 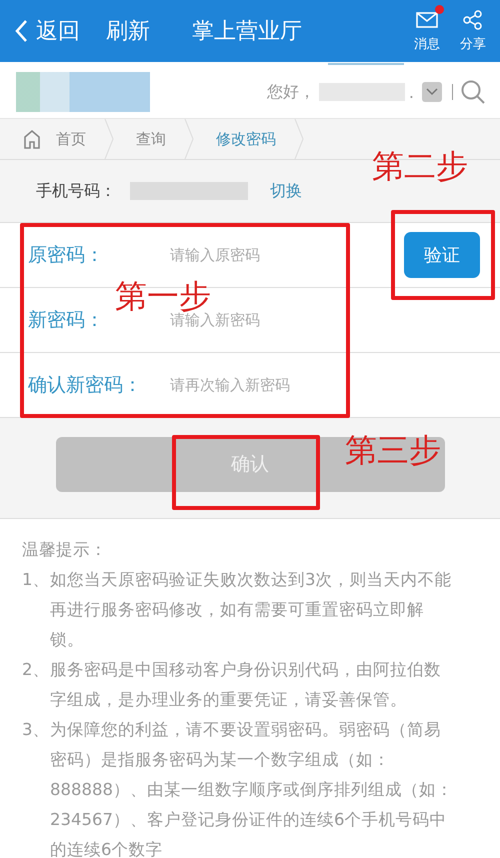 What do you see at coordinates (286, 191) in the screenshot?
I see `switch-link: 切换` at bounding box center [286, 191].